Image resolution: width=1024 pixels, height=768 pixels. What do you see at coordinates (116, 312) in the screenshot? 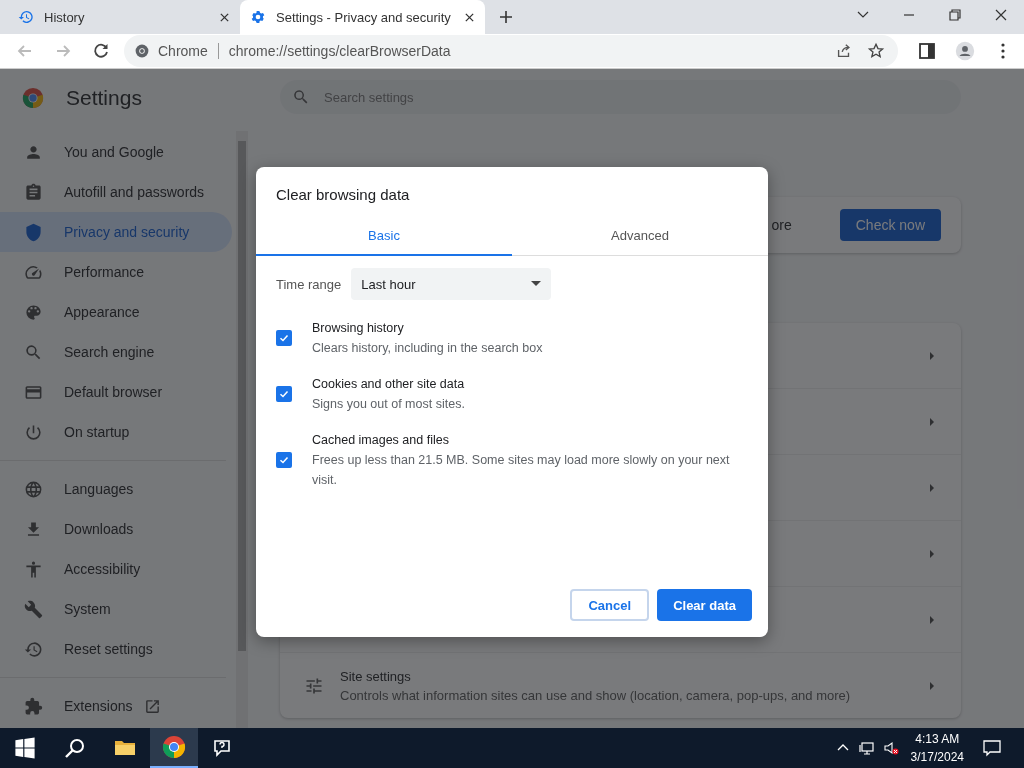
I see `sidebar-item: Appearance` at bounding box center [116, 312].